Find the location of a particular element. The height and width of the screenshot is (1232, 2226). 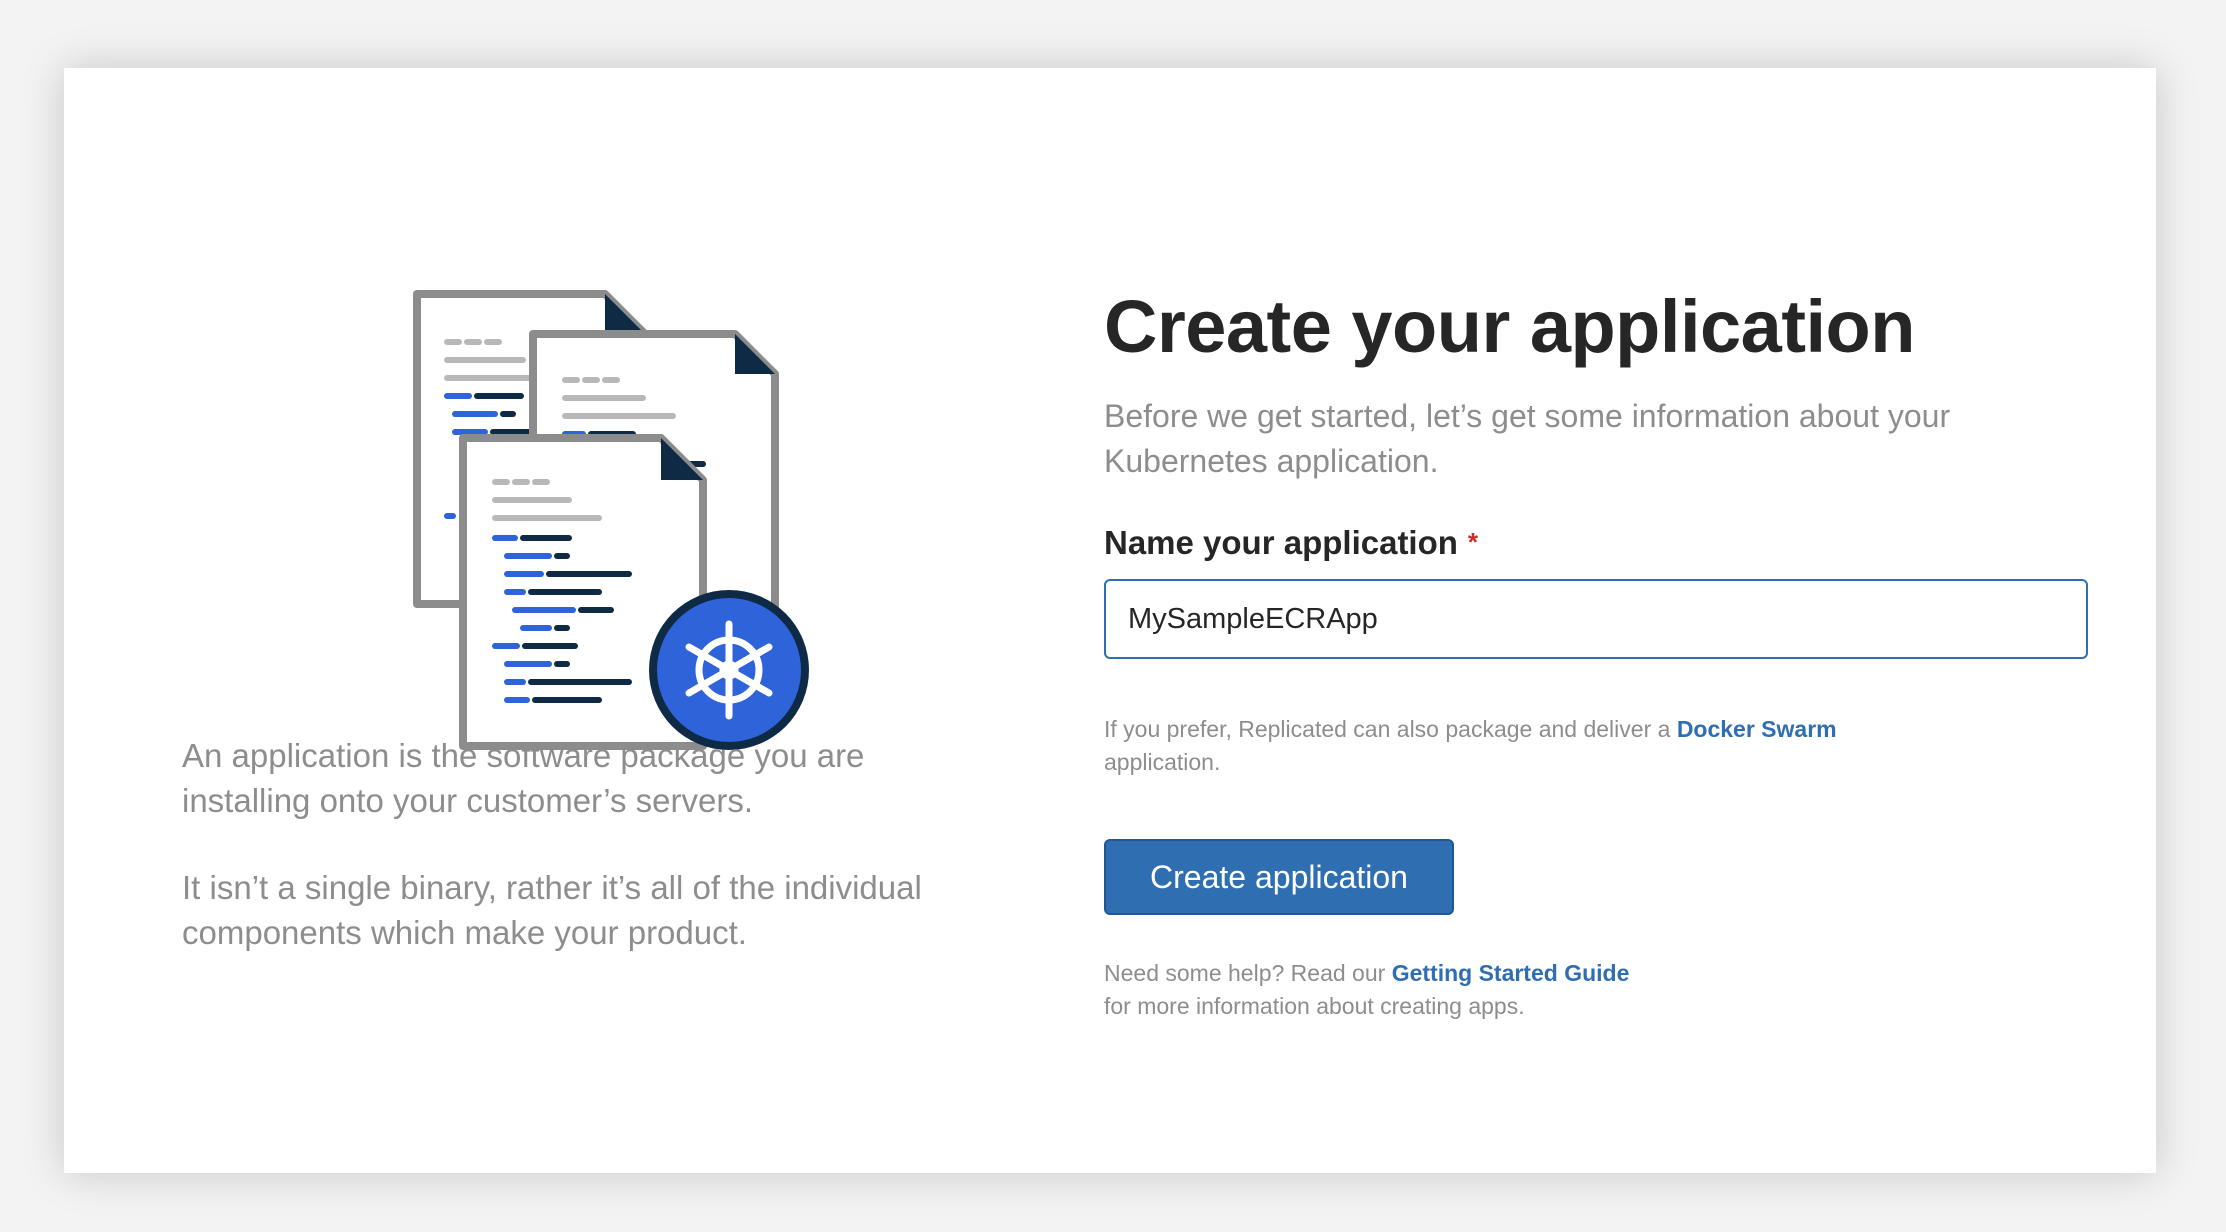

help-text-before: Need some help? Read our is located at coordinates (1248, 973).